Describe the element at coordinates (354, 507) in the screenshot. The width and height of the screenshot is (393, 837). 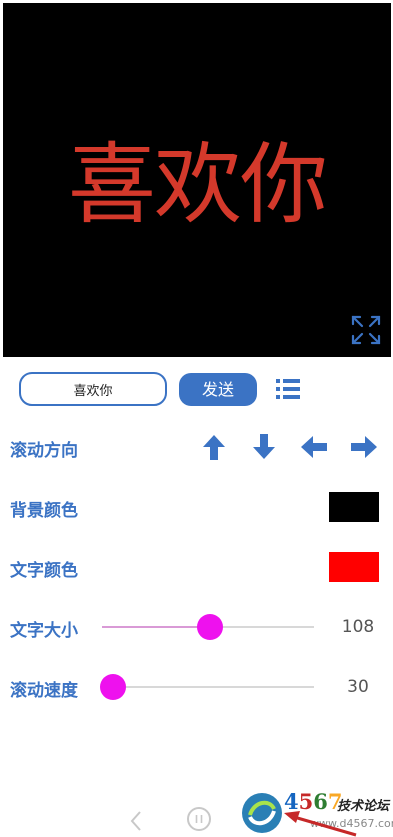
I see `background-color-swatch` at that location.